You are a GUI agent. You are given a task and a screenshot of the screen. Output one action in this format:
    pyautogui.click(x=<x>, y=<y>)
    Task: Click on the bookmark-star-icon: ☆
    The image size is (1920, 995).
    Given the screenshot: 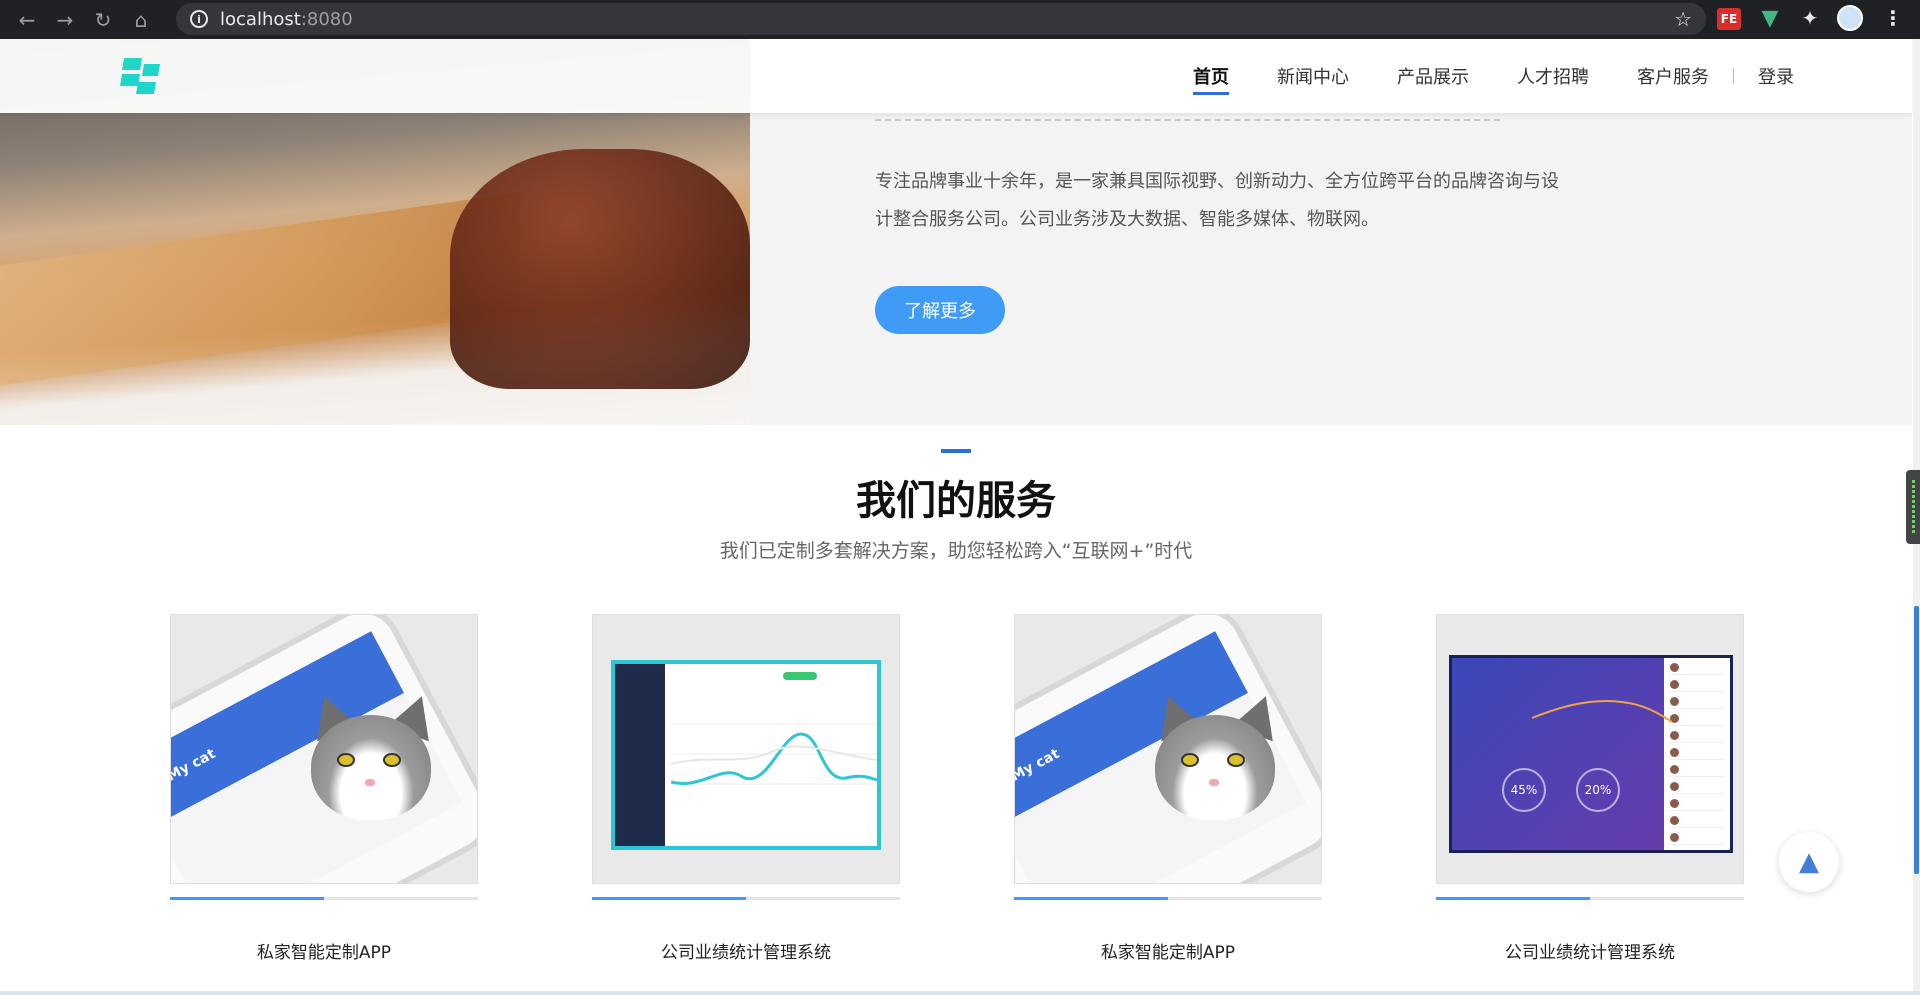 What is the action you would take?
    pyautogui.click(x=1683, y=19)
    